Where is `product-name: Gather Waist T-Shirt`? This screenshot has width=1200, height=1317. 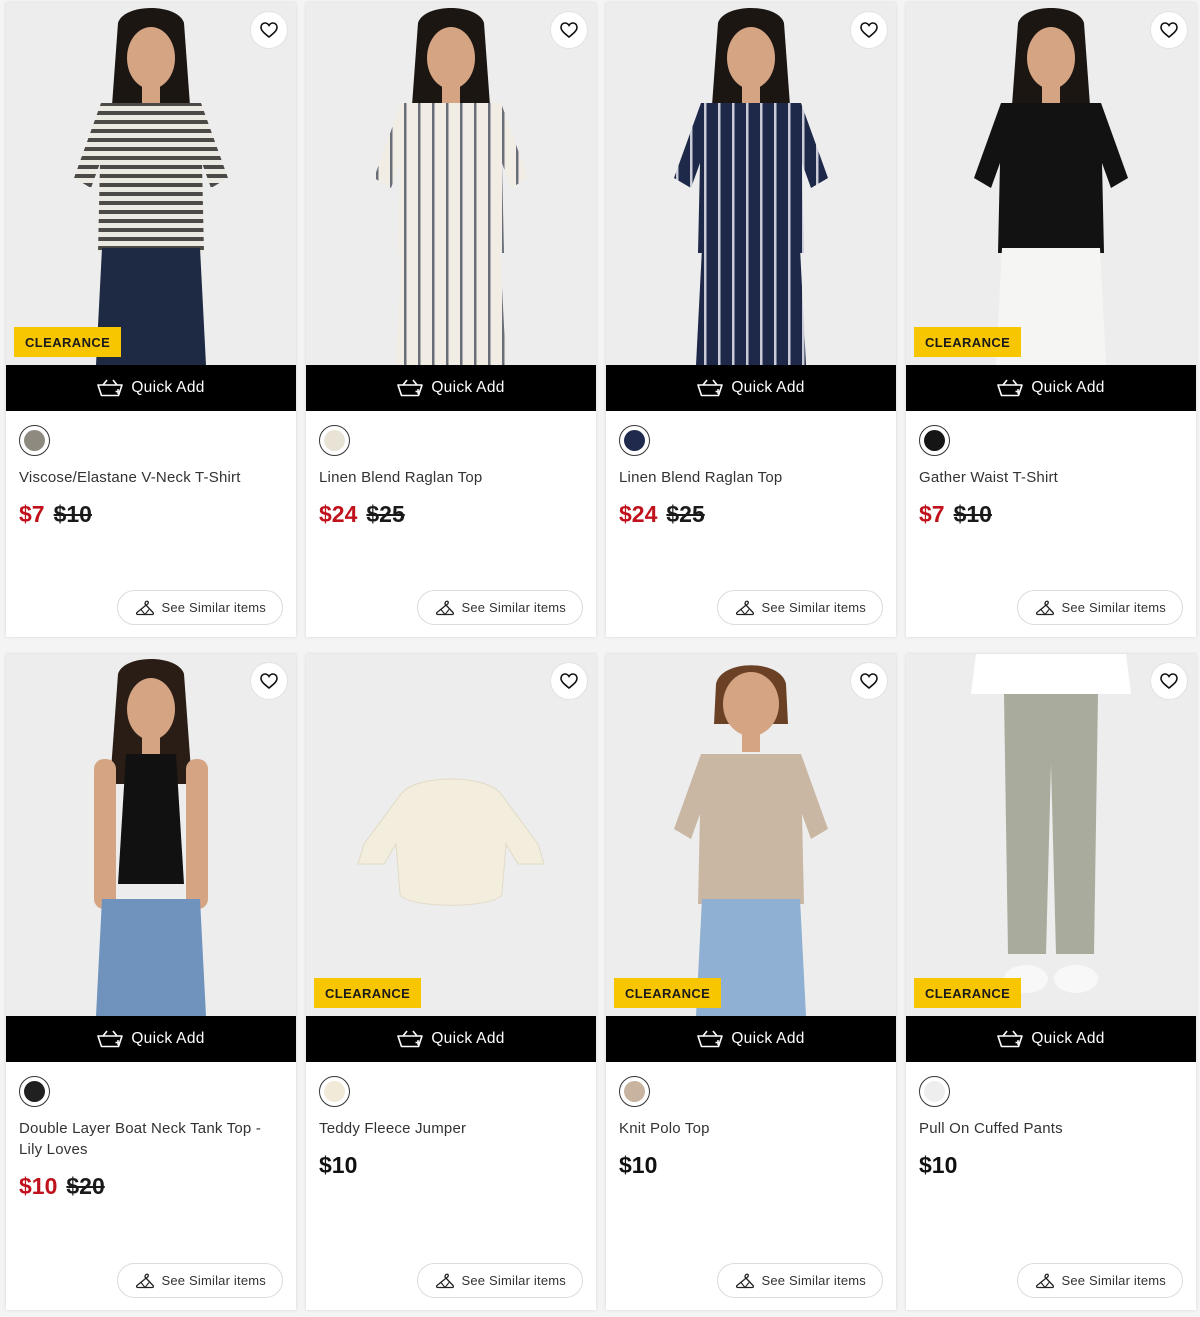
product-name: Gather Waist T-Shirt is located at coordinates (1051, 477).